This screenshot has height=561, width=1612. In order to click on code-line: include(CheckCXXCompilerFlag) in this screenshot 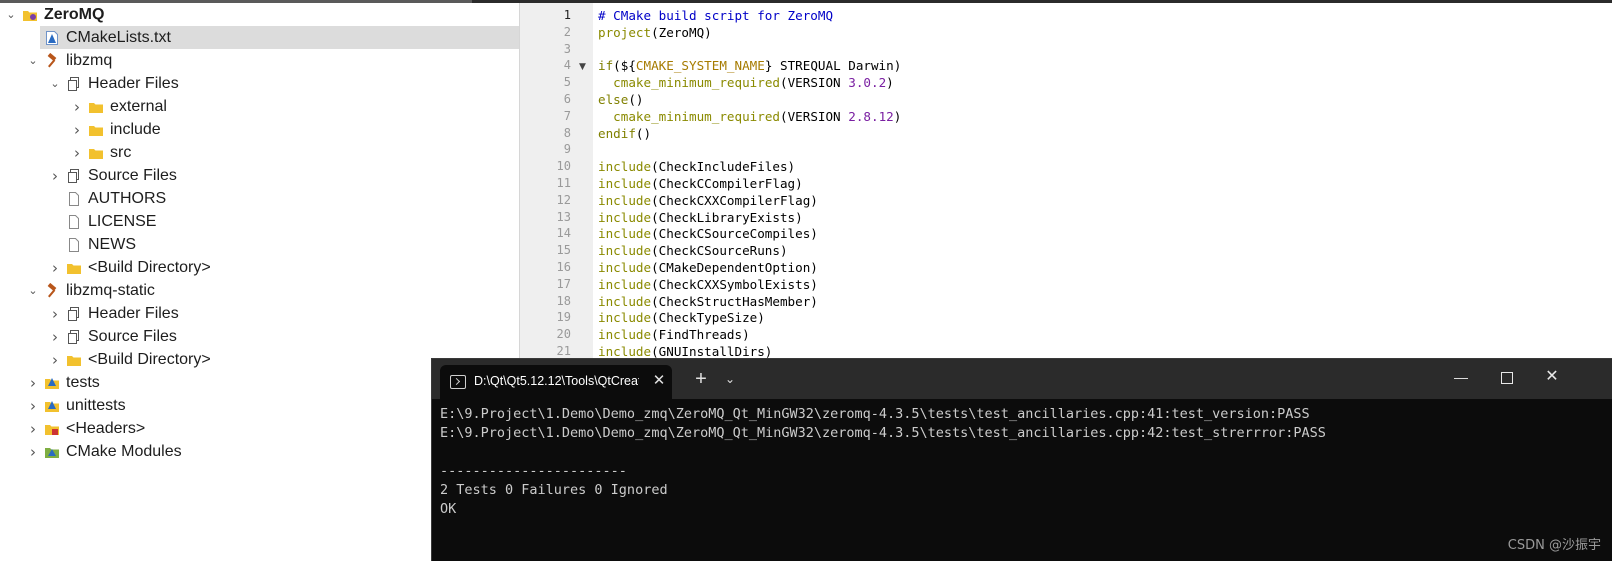, I will do `click(708, 200)`.